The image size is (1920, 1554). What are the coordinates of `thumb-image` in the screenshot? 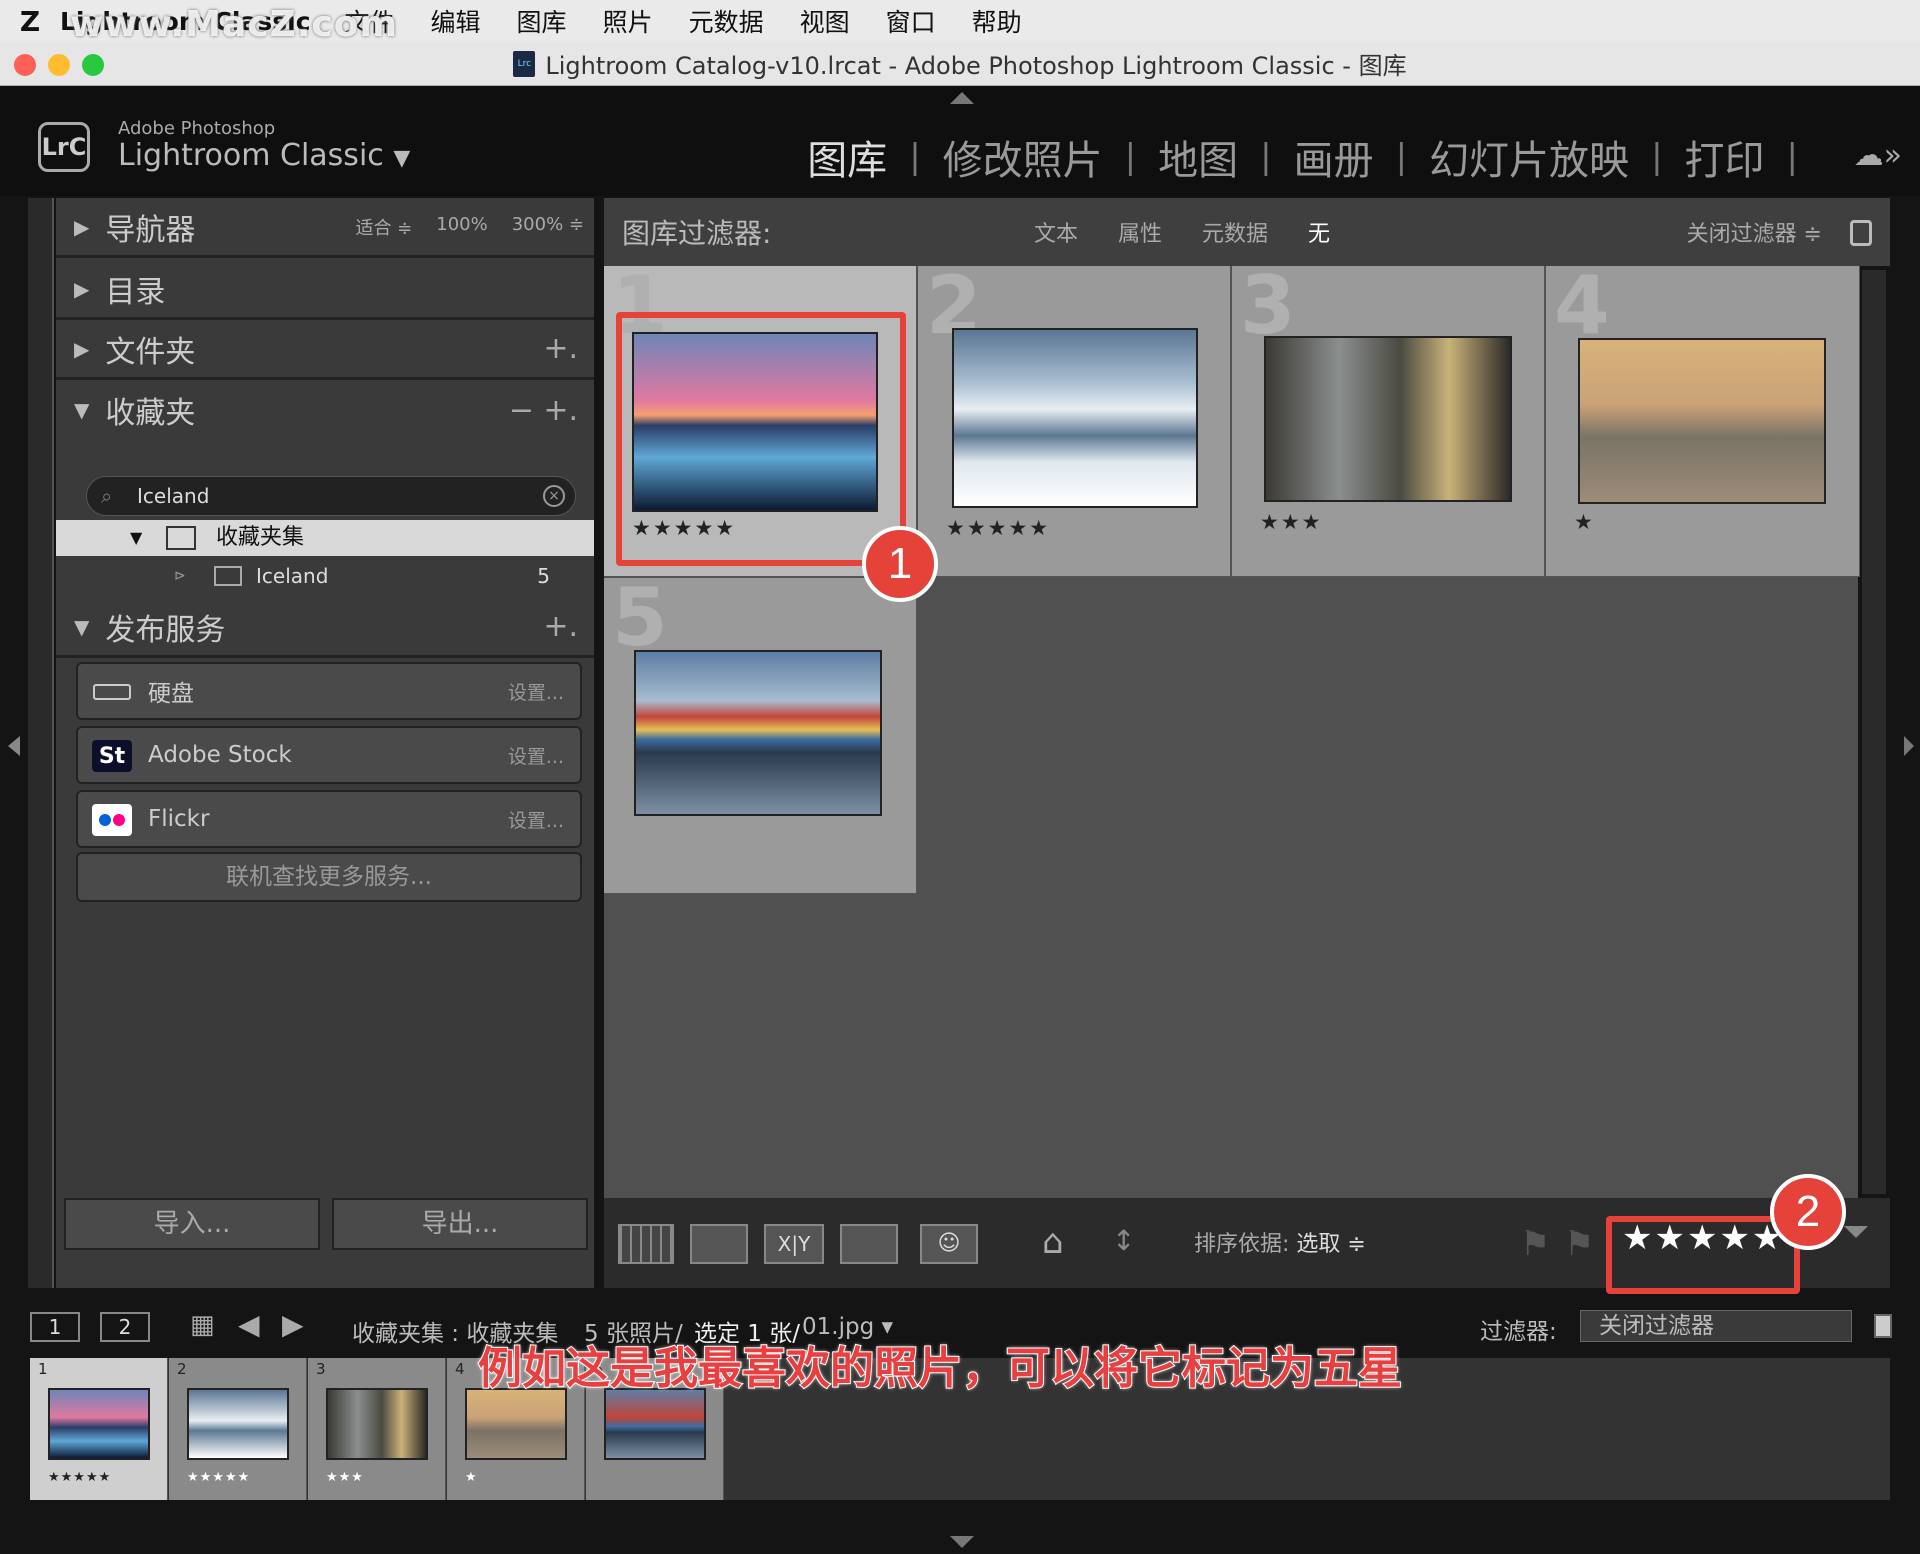 It's located at (99, 1424).